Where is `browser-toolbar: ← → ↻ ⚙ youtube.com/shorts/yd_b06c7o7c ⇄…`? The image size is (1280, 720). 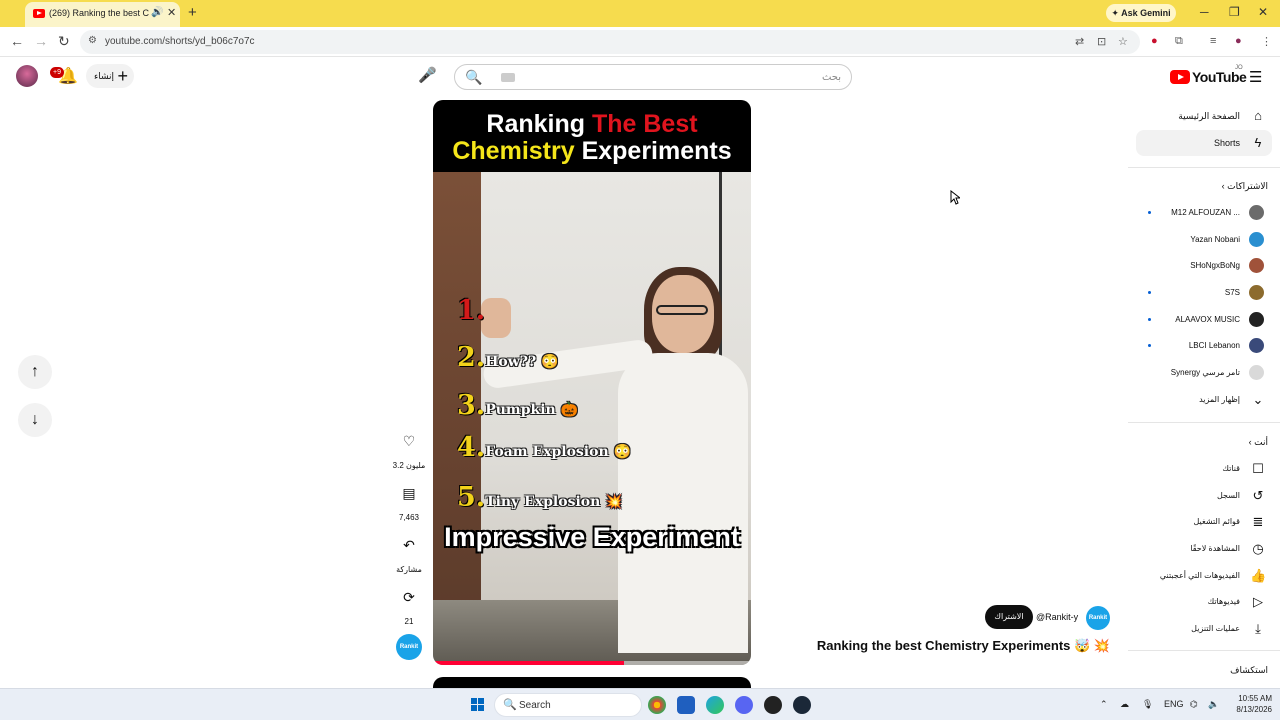 browser-toolbar: ← → ↻ ⚙ youtube.com/shorts/yd_b06c7o7c ⇄… is located at coordinates (640, 42).